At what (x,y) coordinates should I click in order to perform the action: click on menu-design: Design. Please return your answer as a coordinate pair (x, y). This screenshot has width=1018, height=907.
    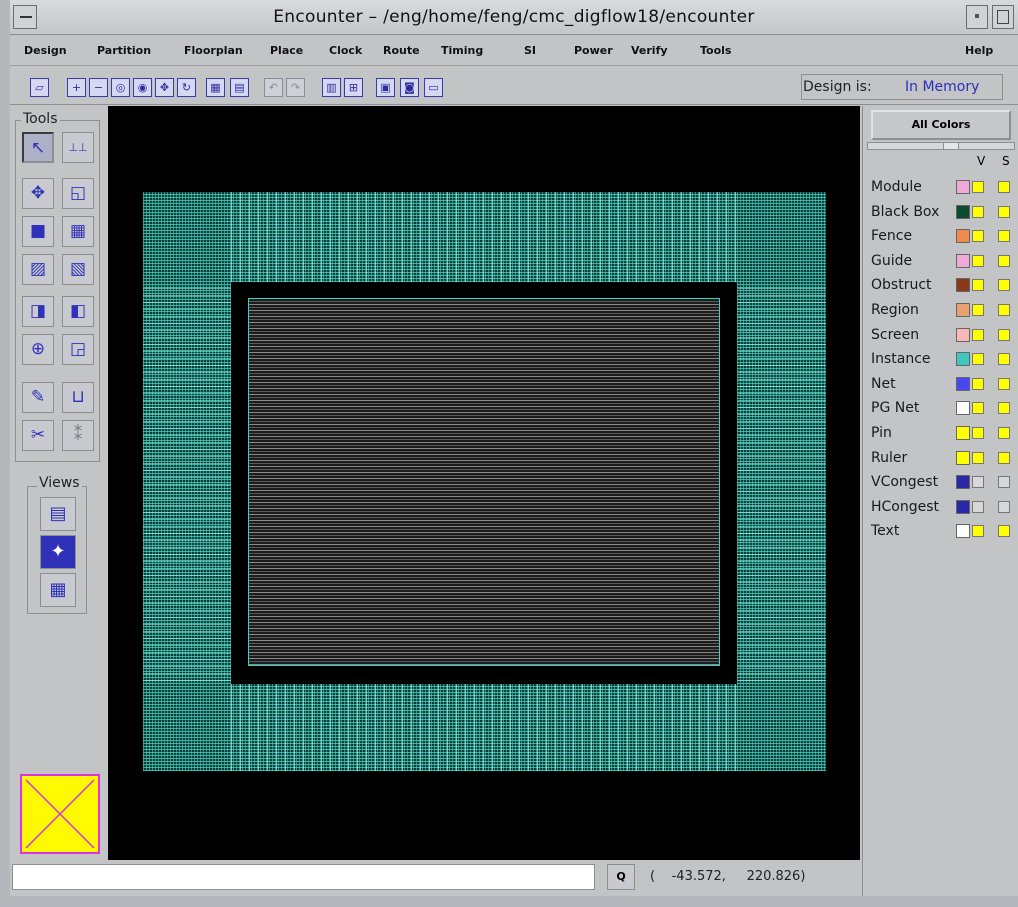
    Looking at the image, I should click on (45, 50).